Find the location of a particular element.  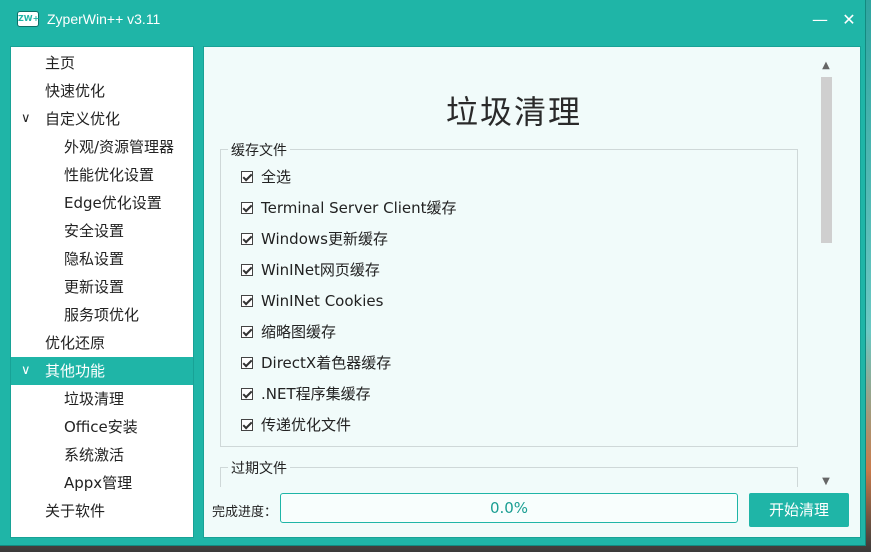

close-button: ✕ is located at coordinates (849, 20).